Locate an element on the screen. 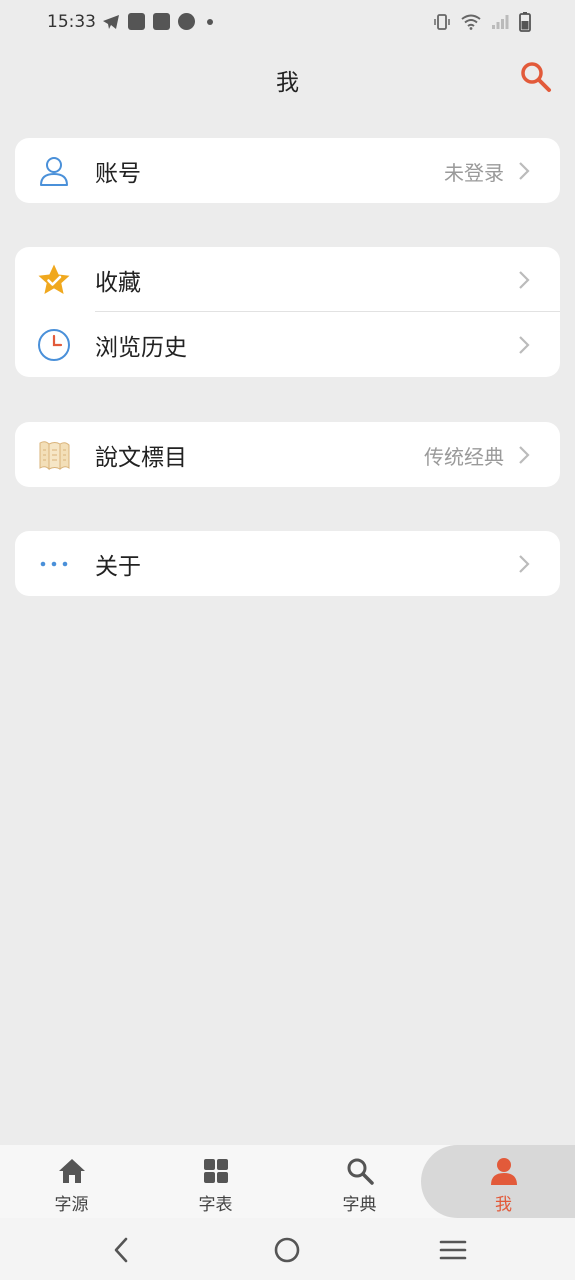 This screenshot has width=575, height=1280. recents-icon is located at coordinates (453, 1250).